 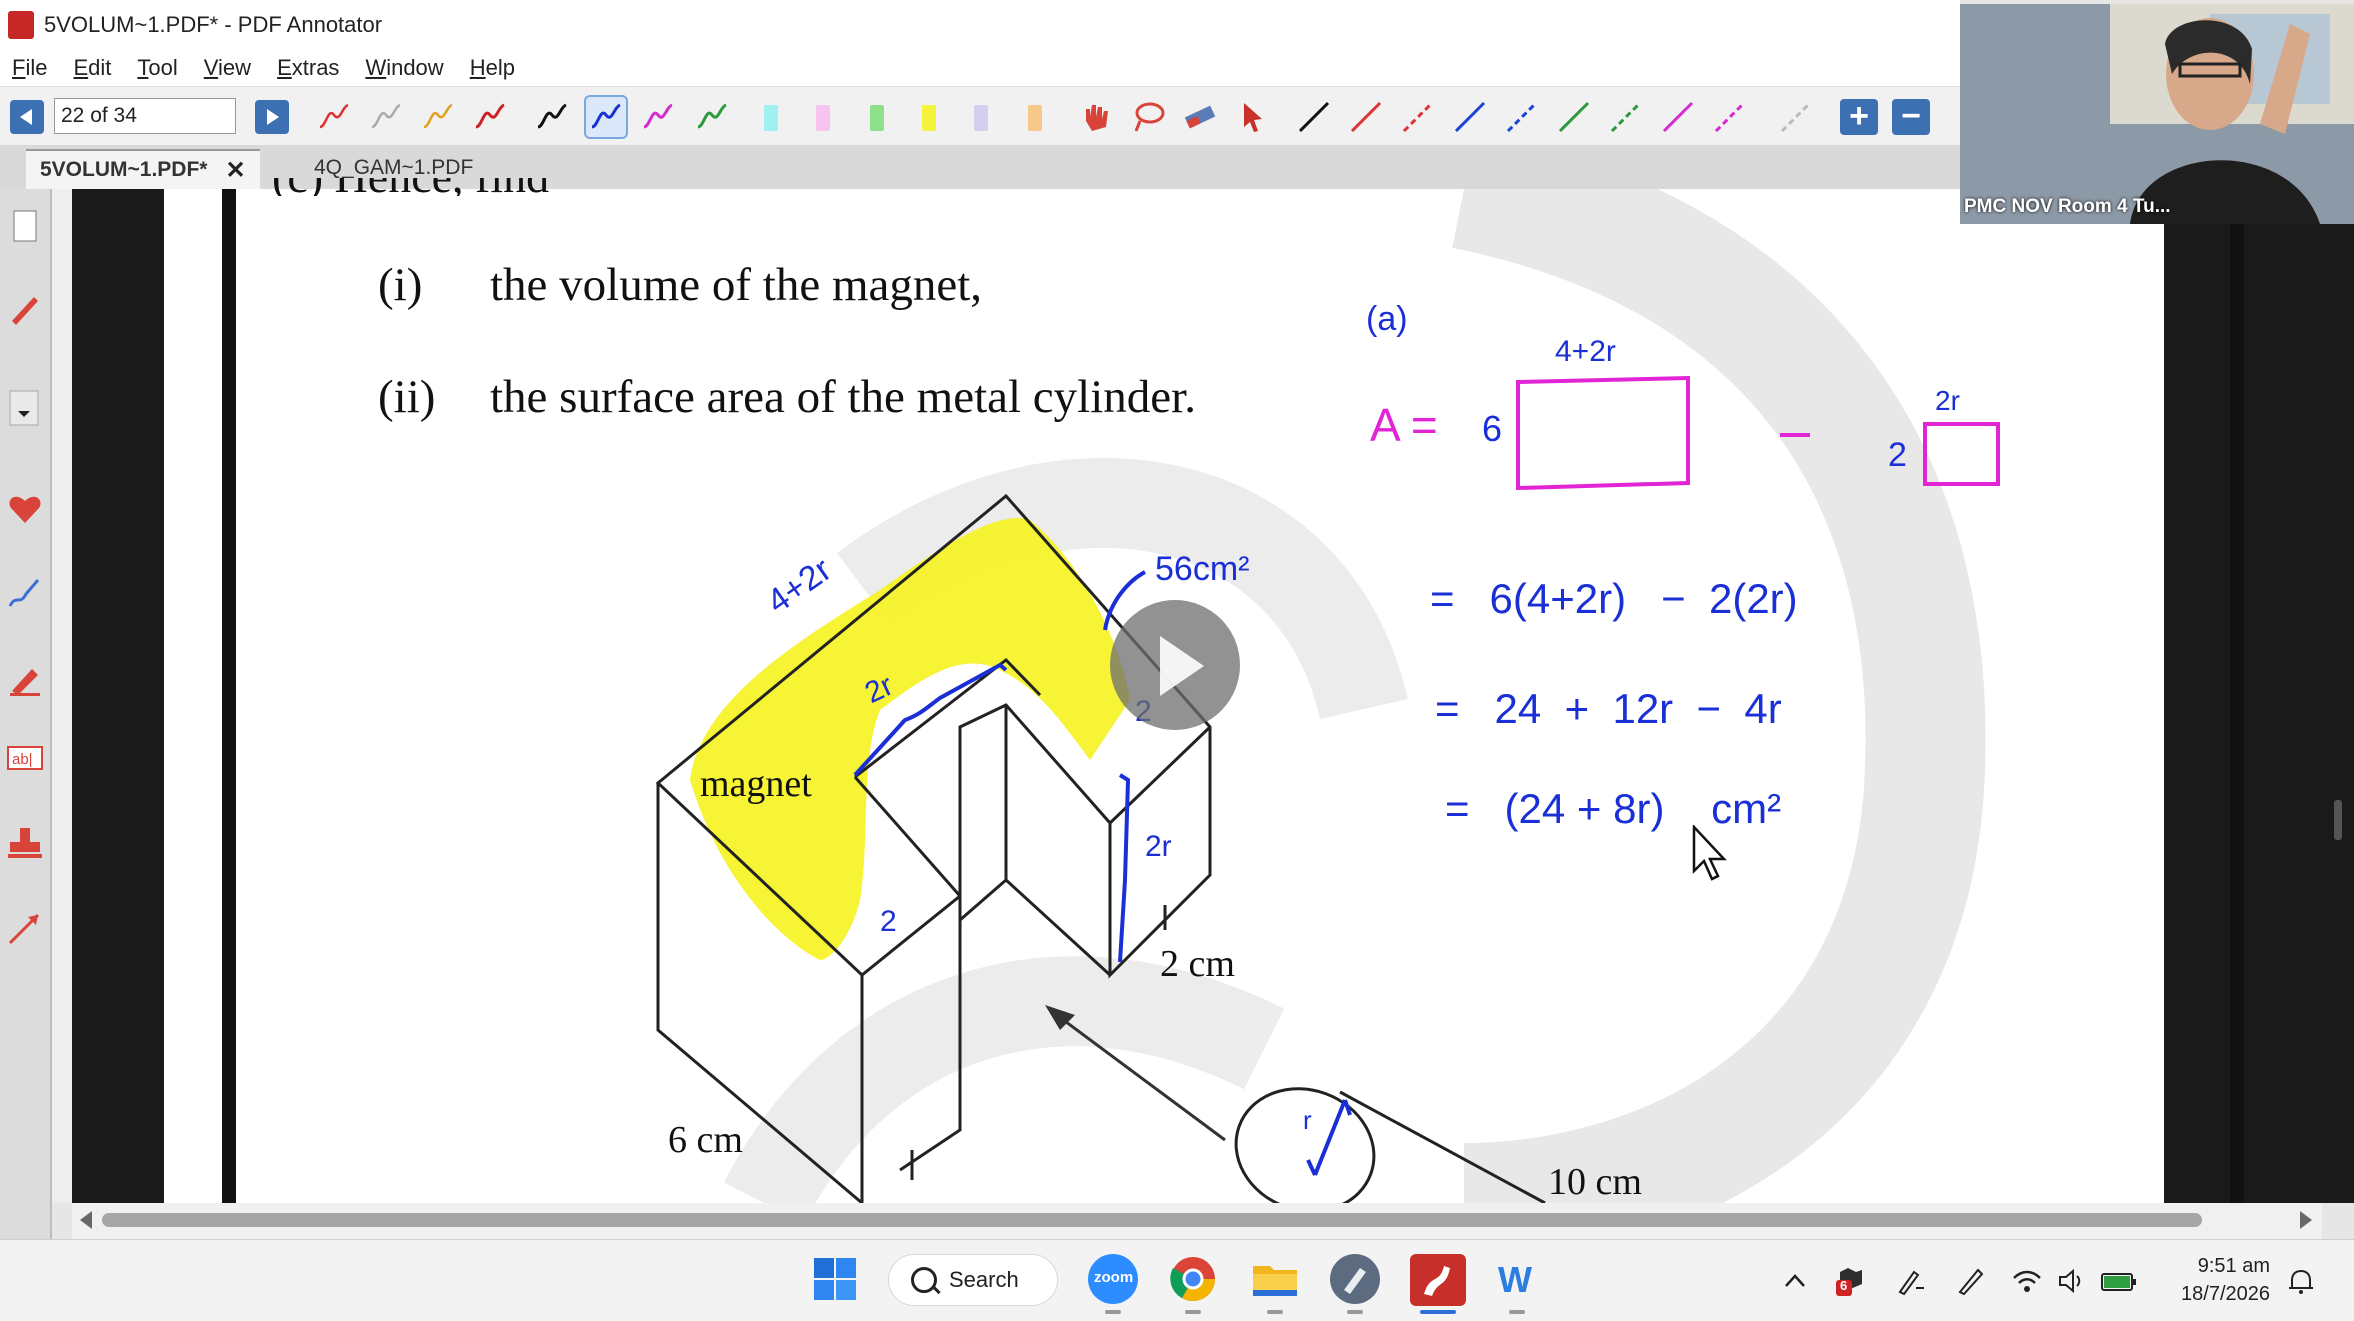 I want to click on pen-blue-icon, so click(x=606, y=117).